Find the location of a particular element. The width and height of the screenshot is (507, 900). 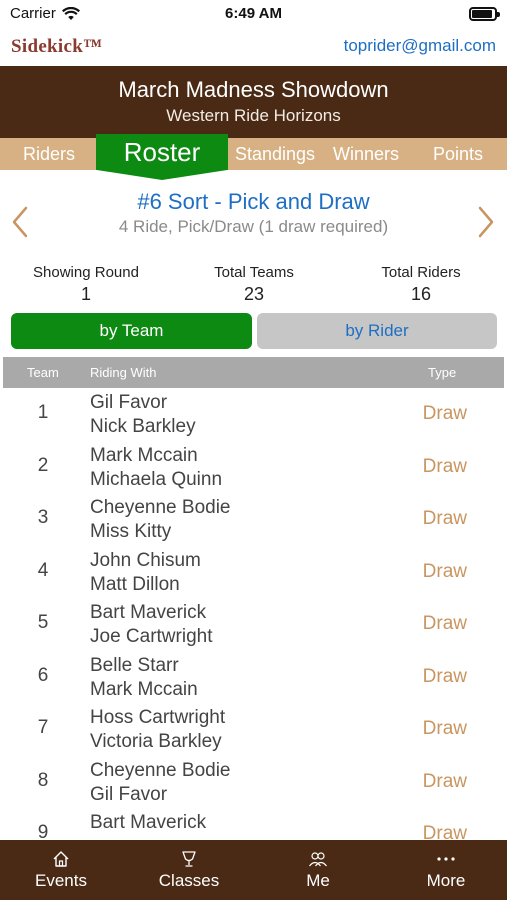

stat-total-teams: Total Teams 23 is located at coordinates (254, 284).